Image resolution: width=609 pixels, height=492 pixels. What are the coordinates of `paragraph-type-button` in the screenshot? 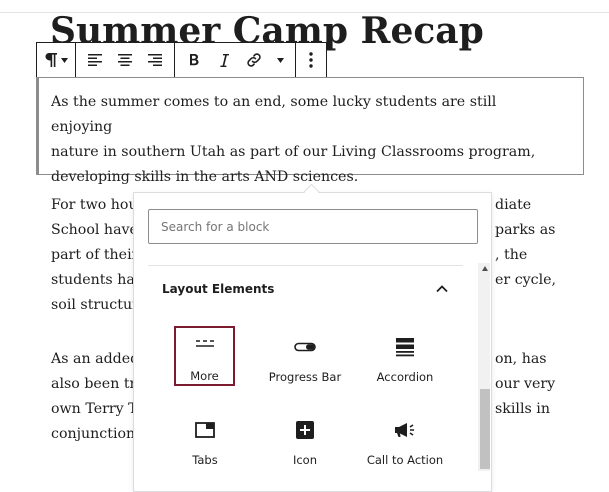 It's located at (56, 60).